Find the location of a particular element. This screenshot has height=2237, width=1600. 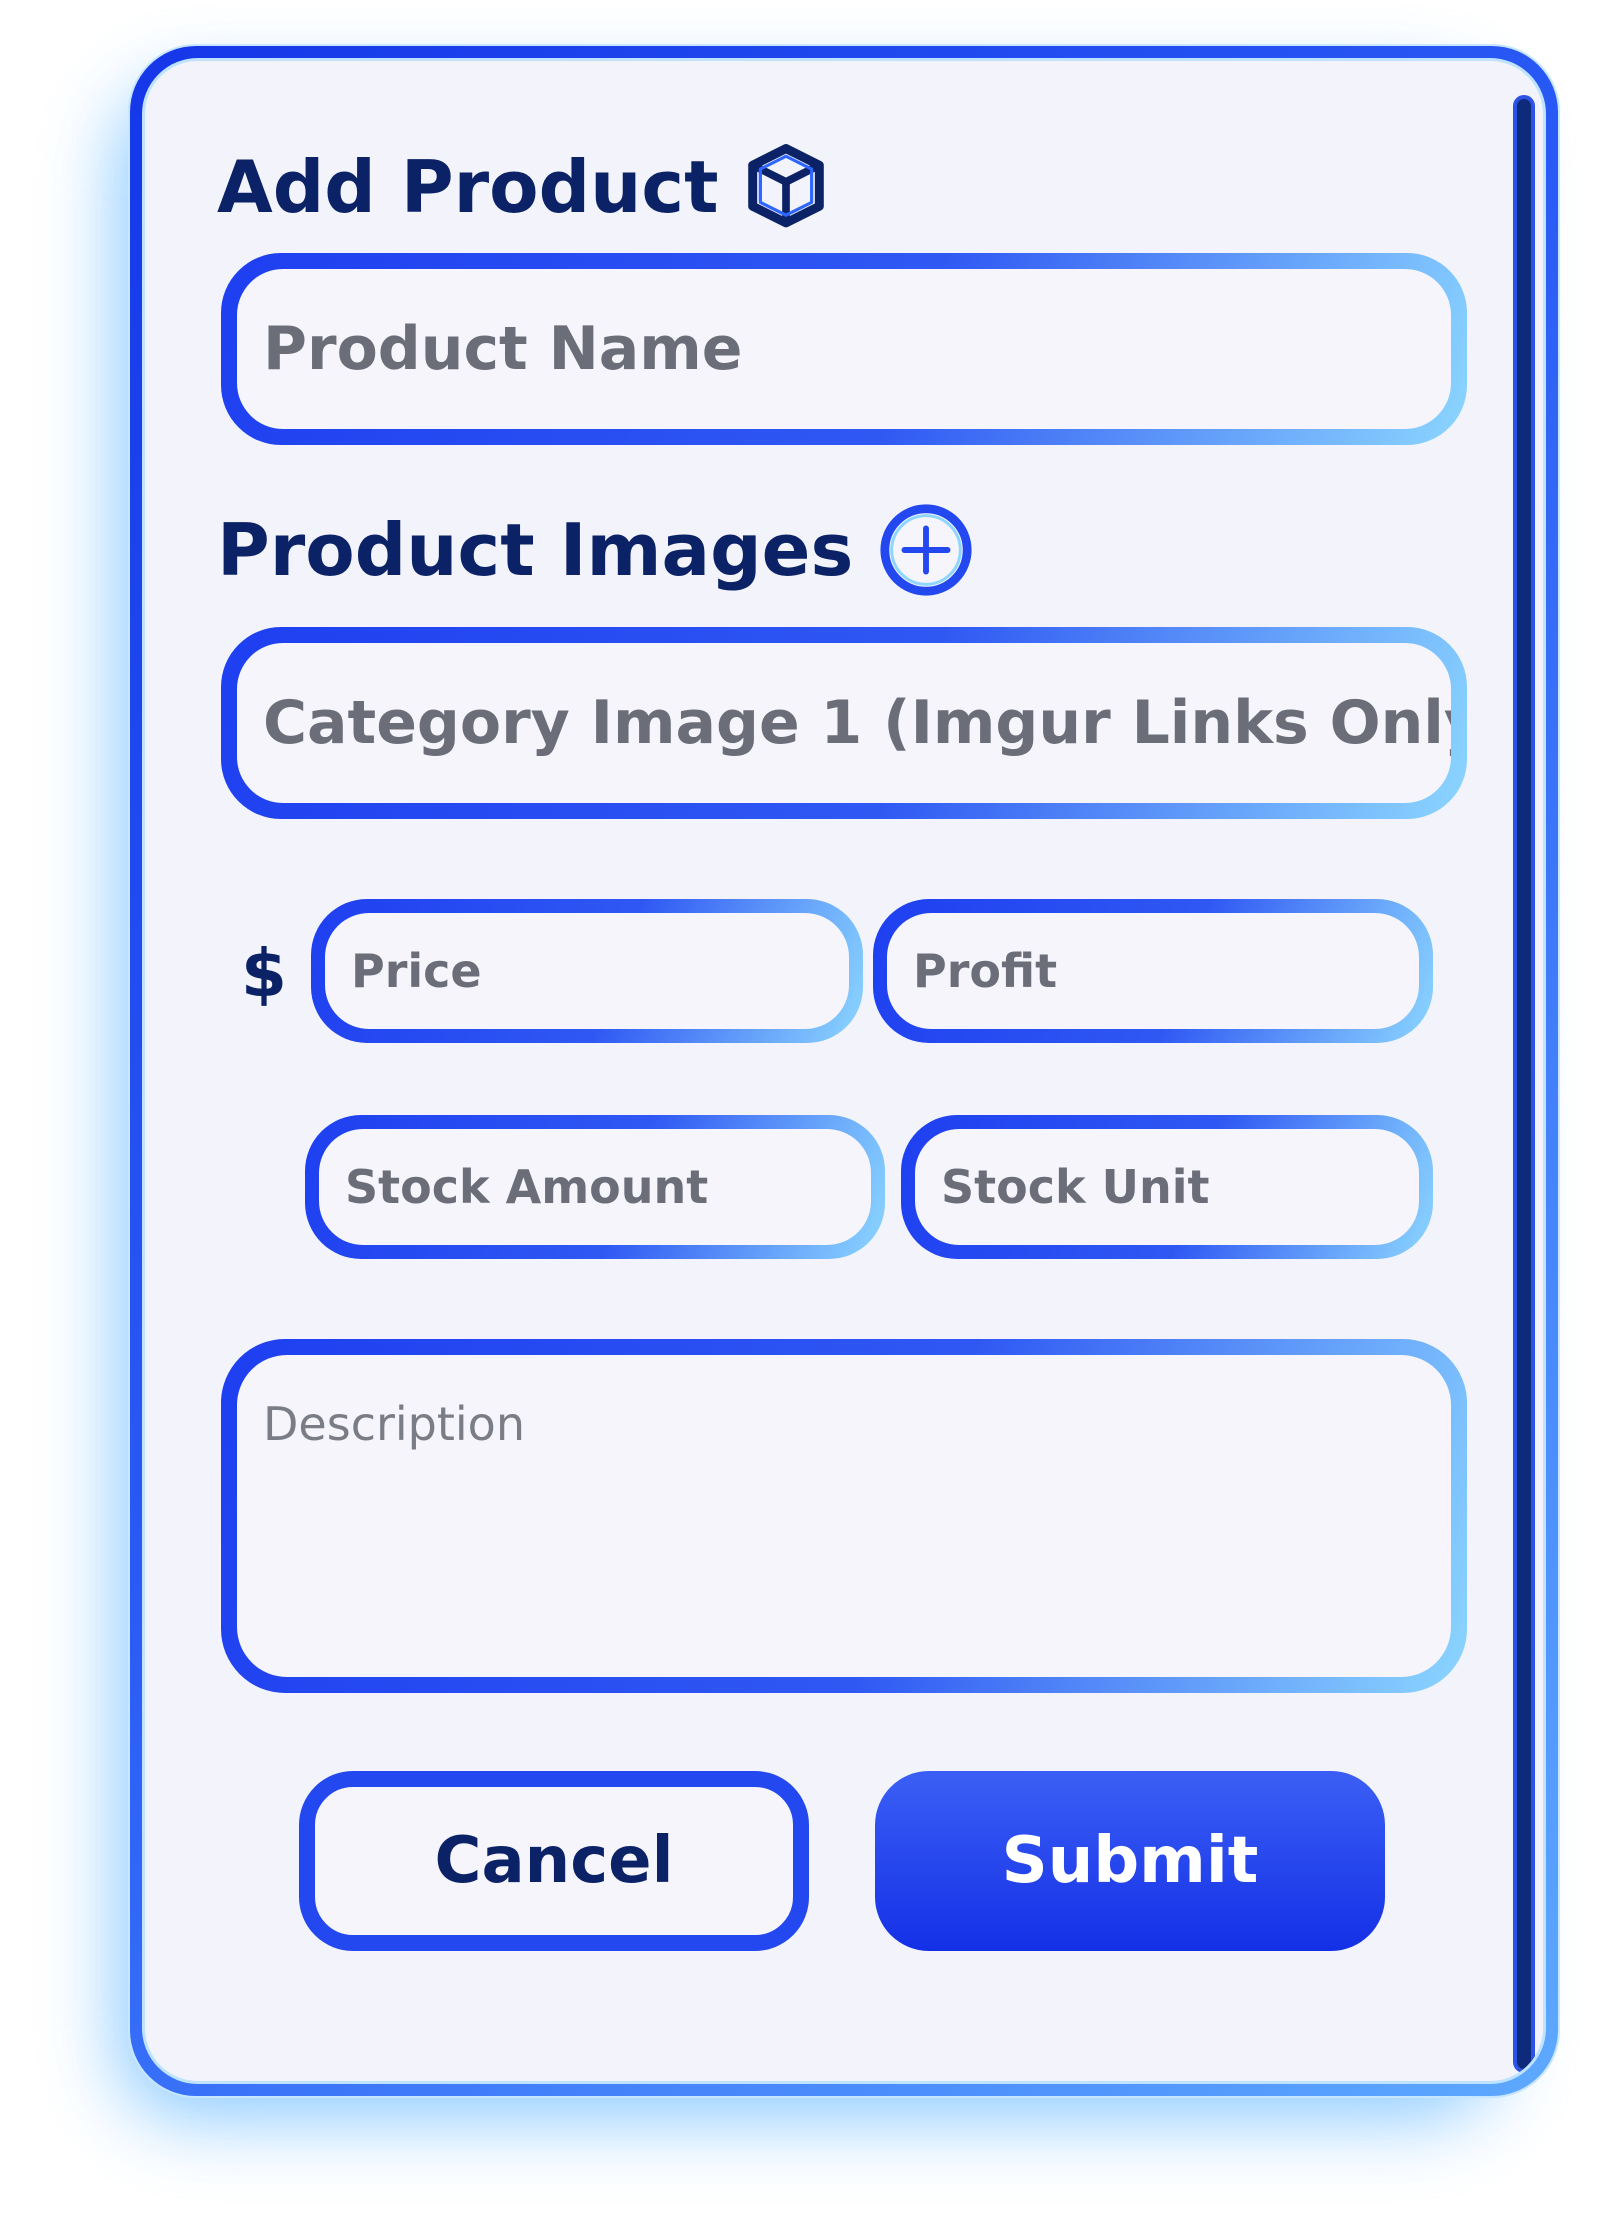

description-textarea: Description is located at coordinates (844, 1516).